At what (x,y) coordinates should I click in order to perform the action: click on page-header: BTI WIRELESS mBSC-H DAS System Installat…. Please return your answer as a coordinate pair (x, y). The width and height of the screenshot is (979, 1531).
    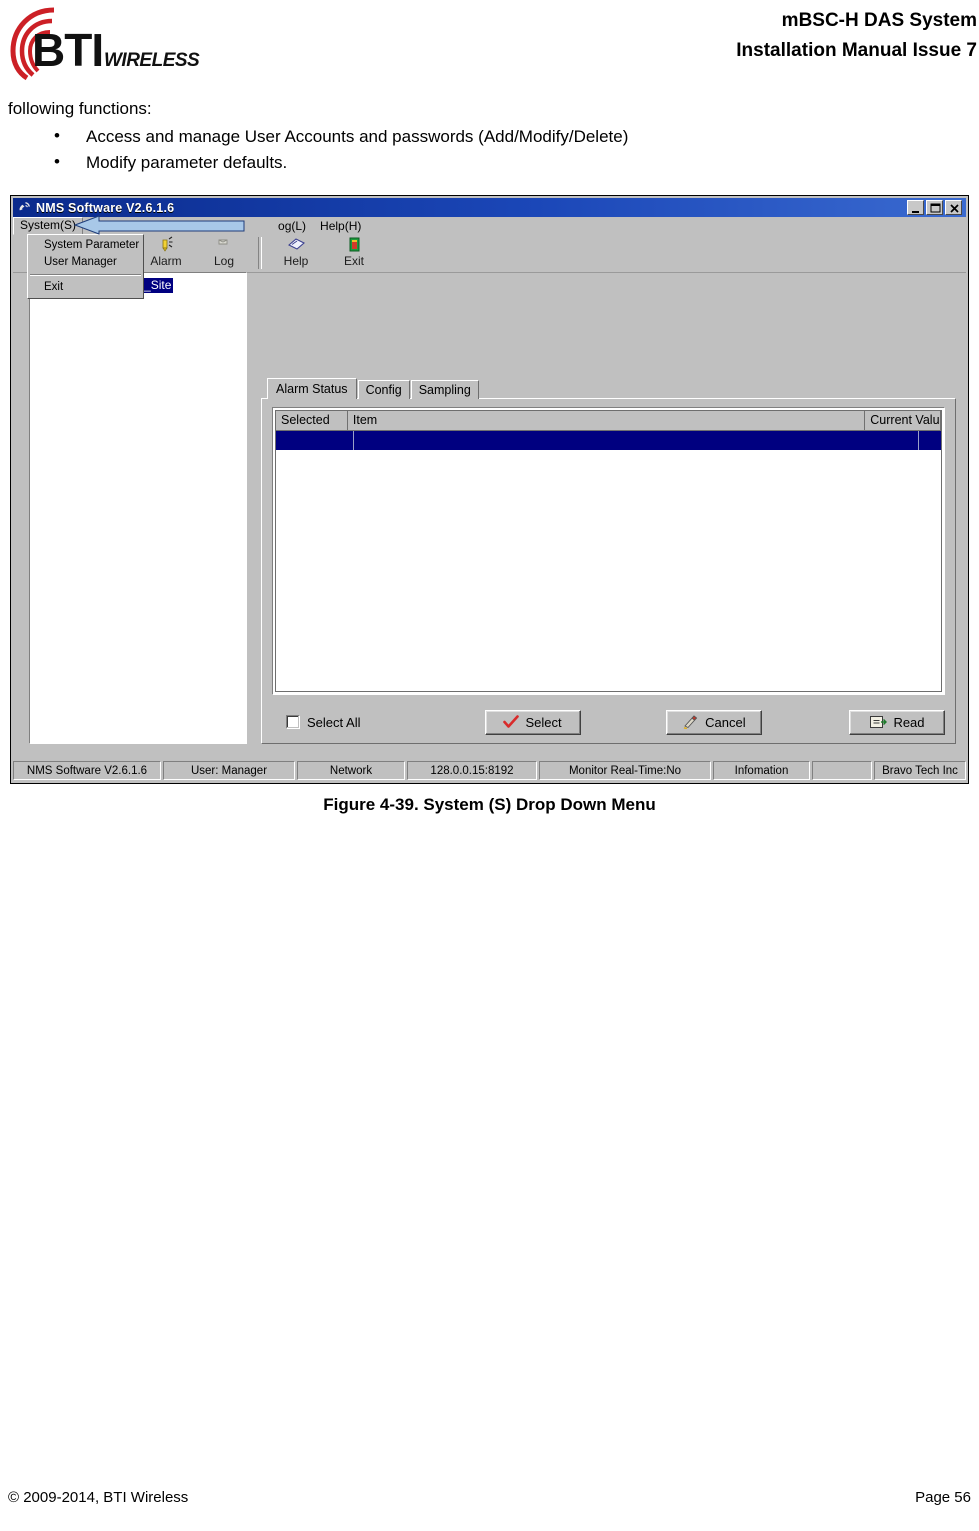
    Looking at the image, I should click on (489, 46).